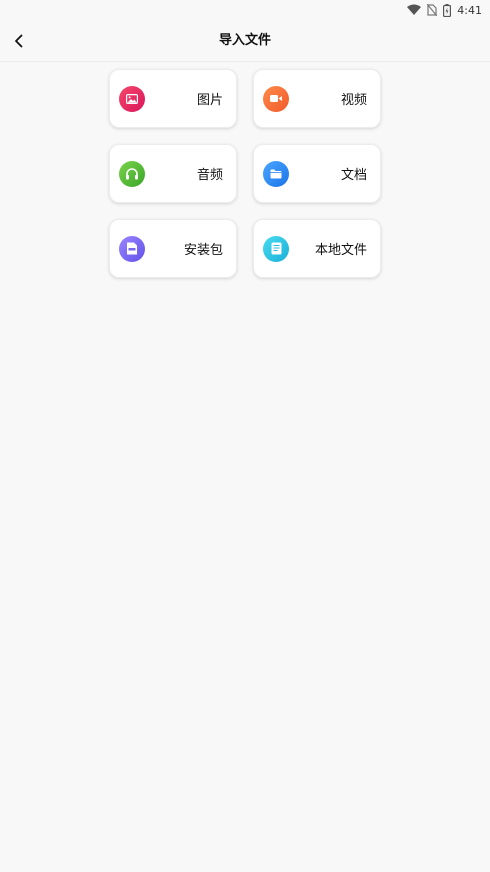  Describe the element at coordinates (353, 100) in the screenshot. I see `card-label: 视频` at that location.